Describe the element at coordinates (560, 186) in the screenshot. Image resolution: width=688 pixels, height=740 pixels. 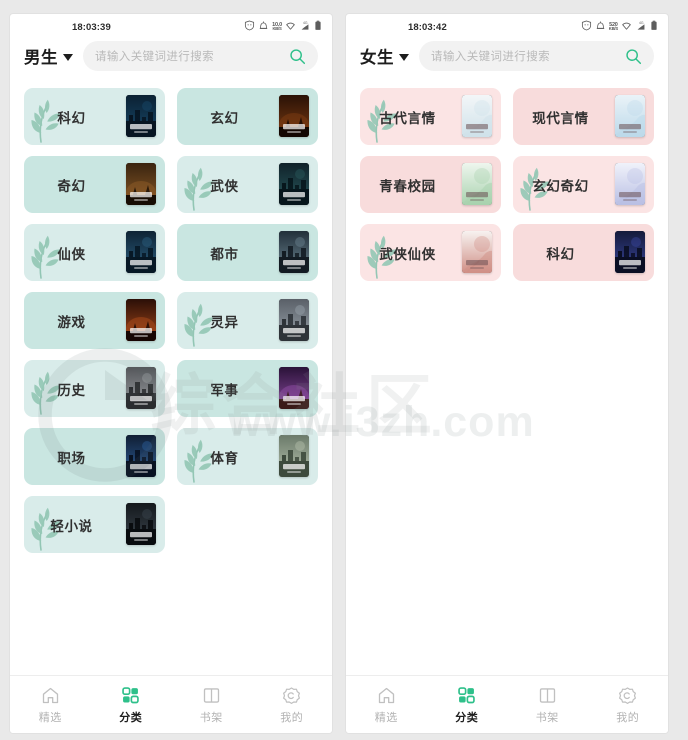
I see `category-label: 玄幻奇幻` at that location.